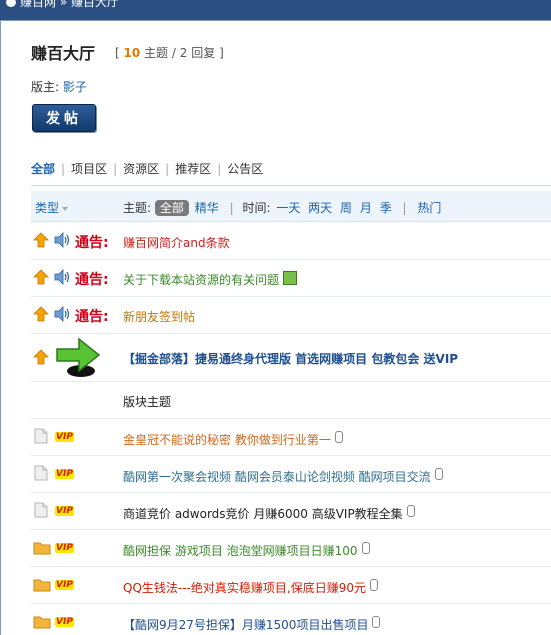  What do you see at coordinates (256, 208) in the screenshot?
I see `time-filter-label: 时间:` at bounding box center [256, 208].